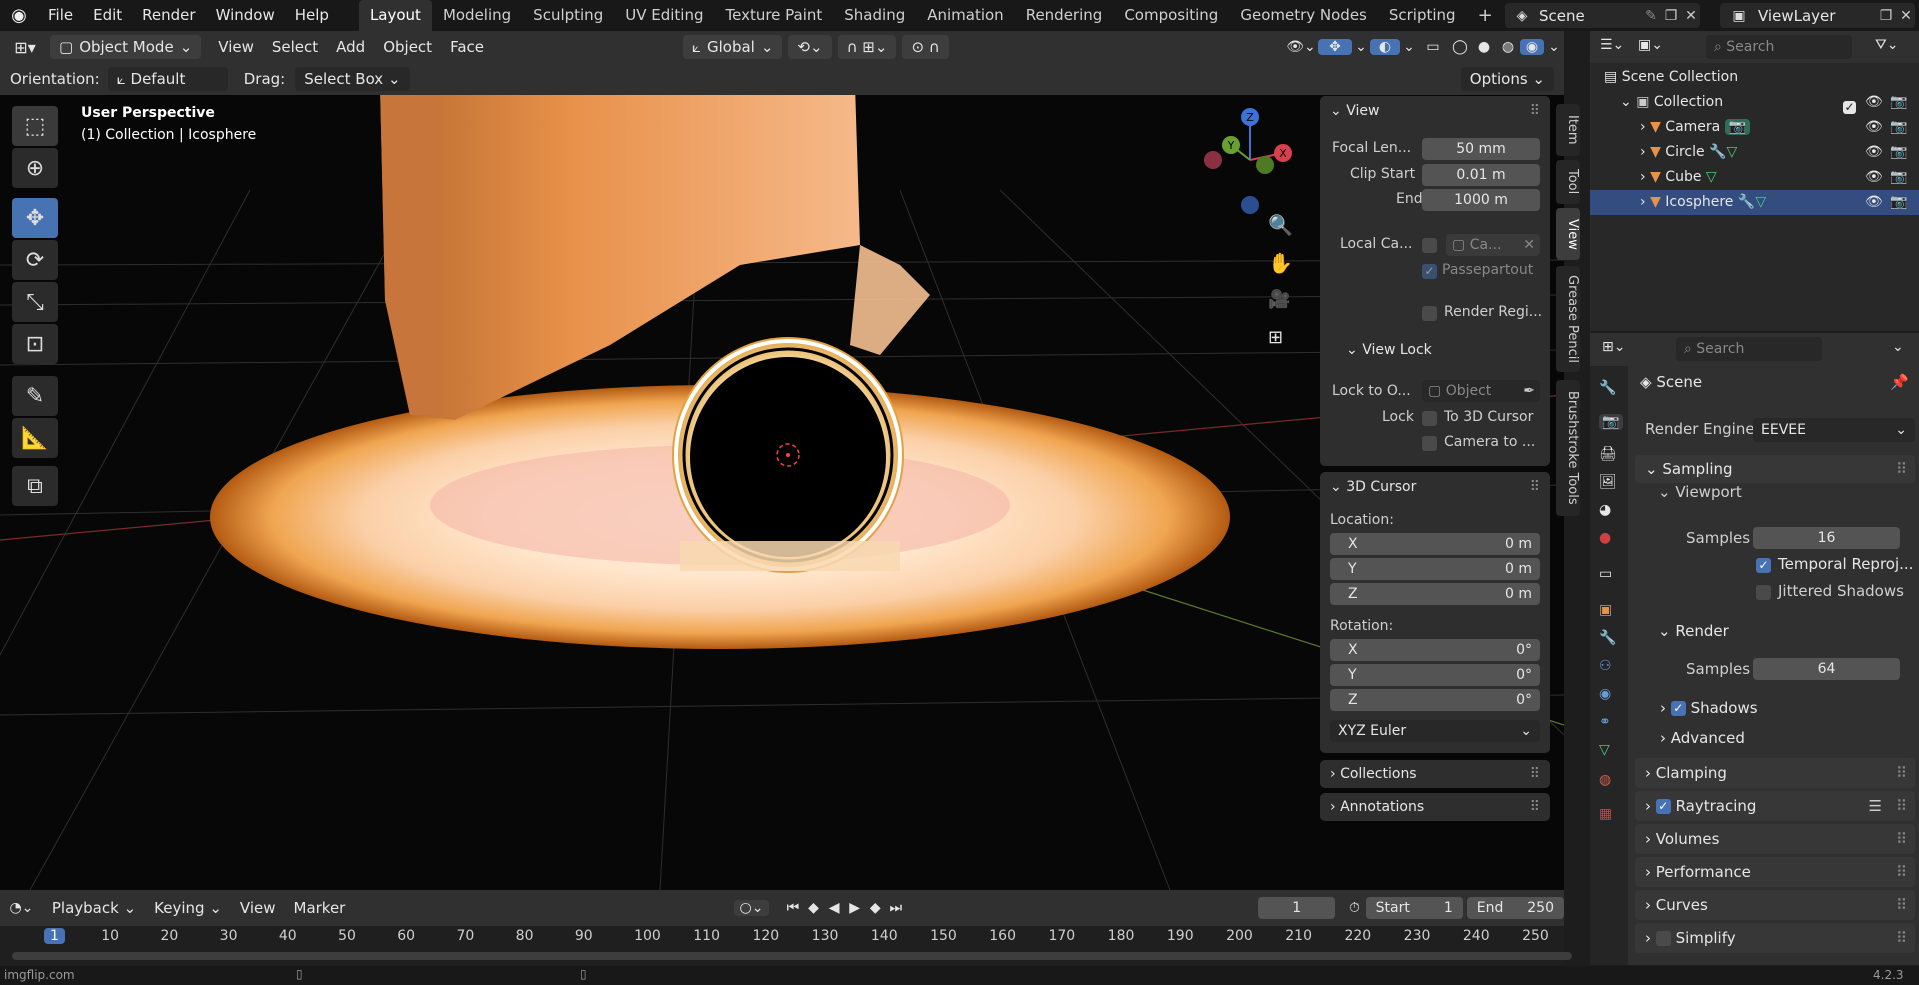 The height and width of the screenshot is (985, 1919). I want to click on render-region-checkbox, so click(1429, 313).